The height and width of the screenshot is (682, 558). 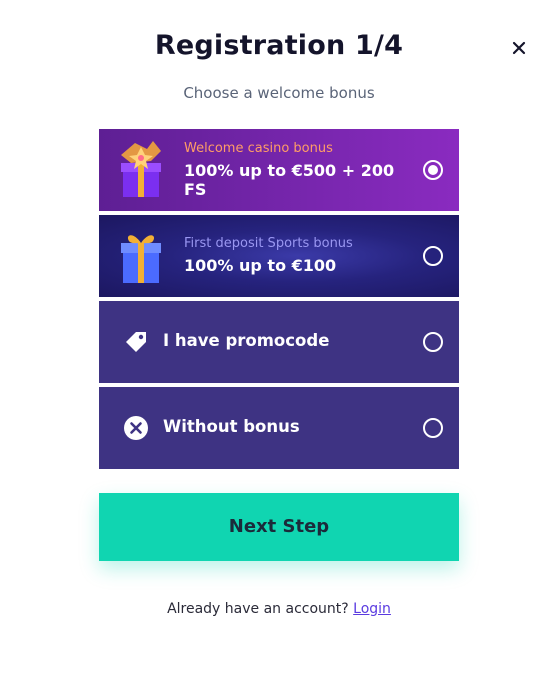 I want to click on login-prompt-text: Already have an account?, so click(x=258, y=609).